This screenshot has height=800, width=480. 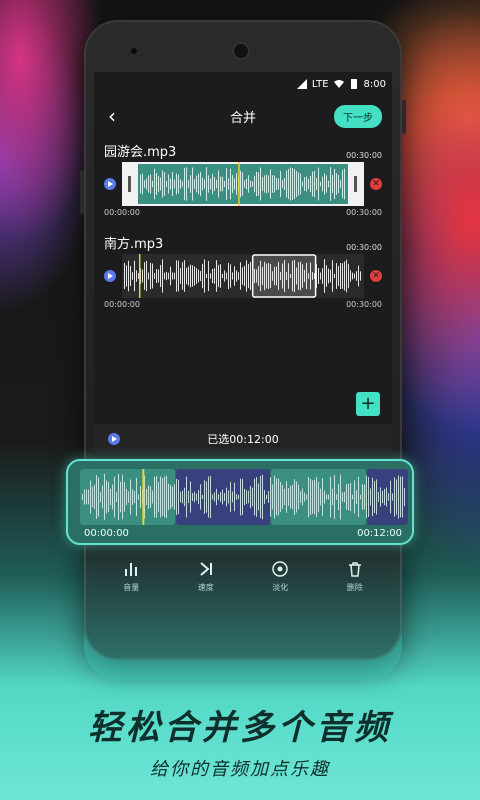 What do you see at coordinates (134, 244) in the screenshot?
I see `track-name: 南方.mp3` at bounding box center [134, 244].